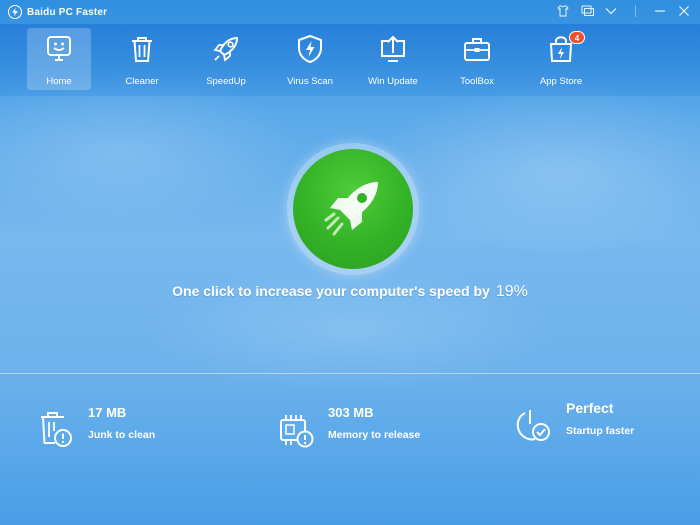 The image size is (700, 525). What do you see at coordinates (59, 81) in the screenshot?
I see `tab-home-label: Home` at bounding box center [59, 81].